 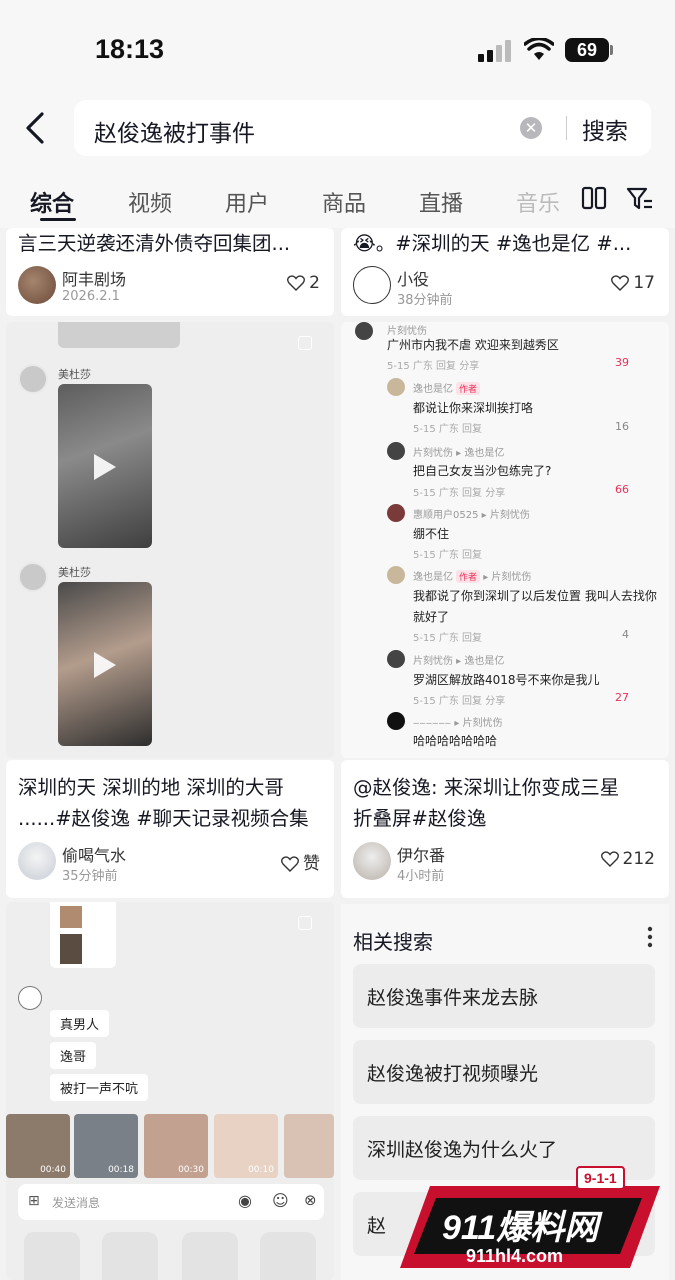 I want to click on comment-text: 把自己女友当沙包练完了?, so click(x=482, y=471).